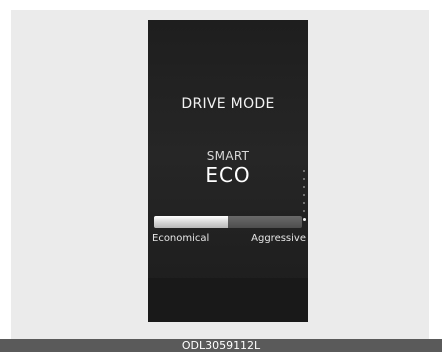 The image size is (442, 352). Describe the element at coordinates (304, 219) in the screenshot. I see `gauge-end-marker` at that location.